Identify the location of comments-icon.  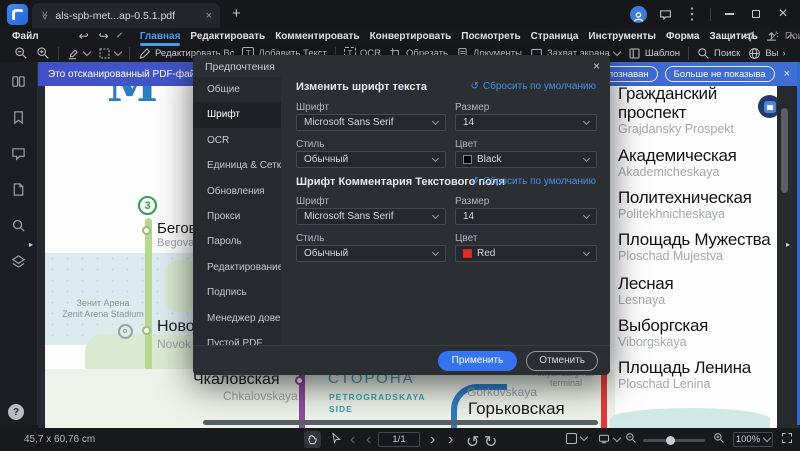
(18, 153).